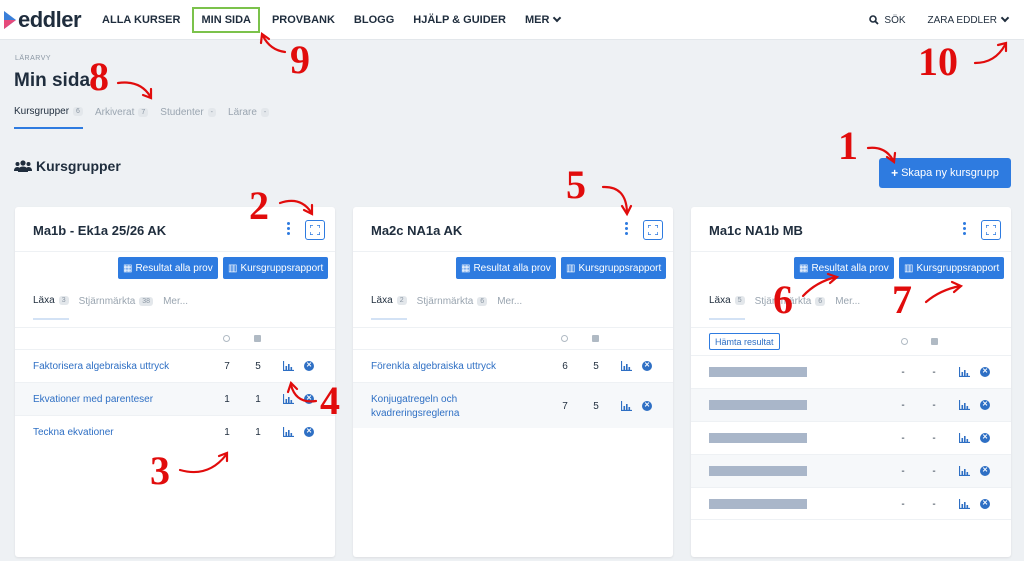  I want to click on bar-chart-icon: ▥, so click(233, 268).